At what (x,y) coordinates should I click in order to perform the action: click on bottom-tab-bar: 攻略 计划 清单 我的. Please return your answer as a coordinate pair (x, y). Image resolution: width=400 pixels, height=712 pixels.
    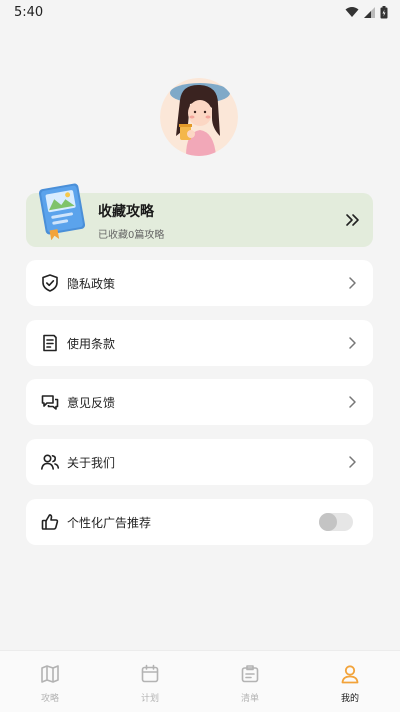
    Looking at the image, I should click on (200, 681).